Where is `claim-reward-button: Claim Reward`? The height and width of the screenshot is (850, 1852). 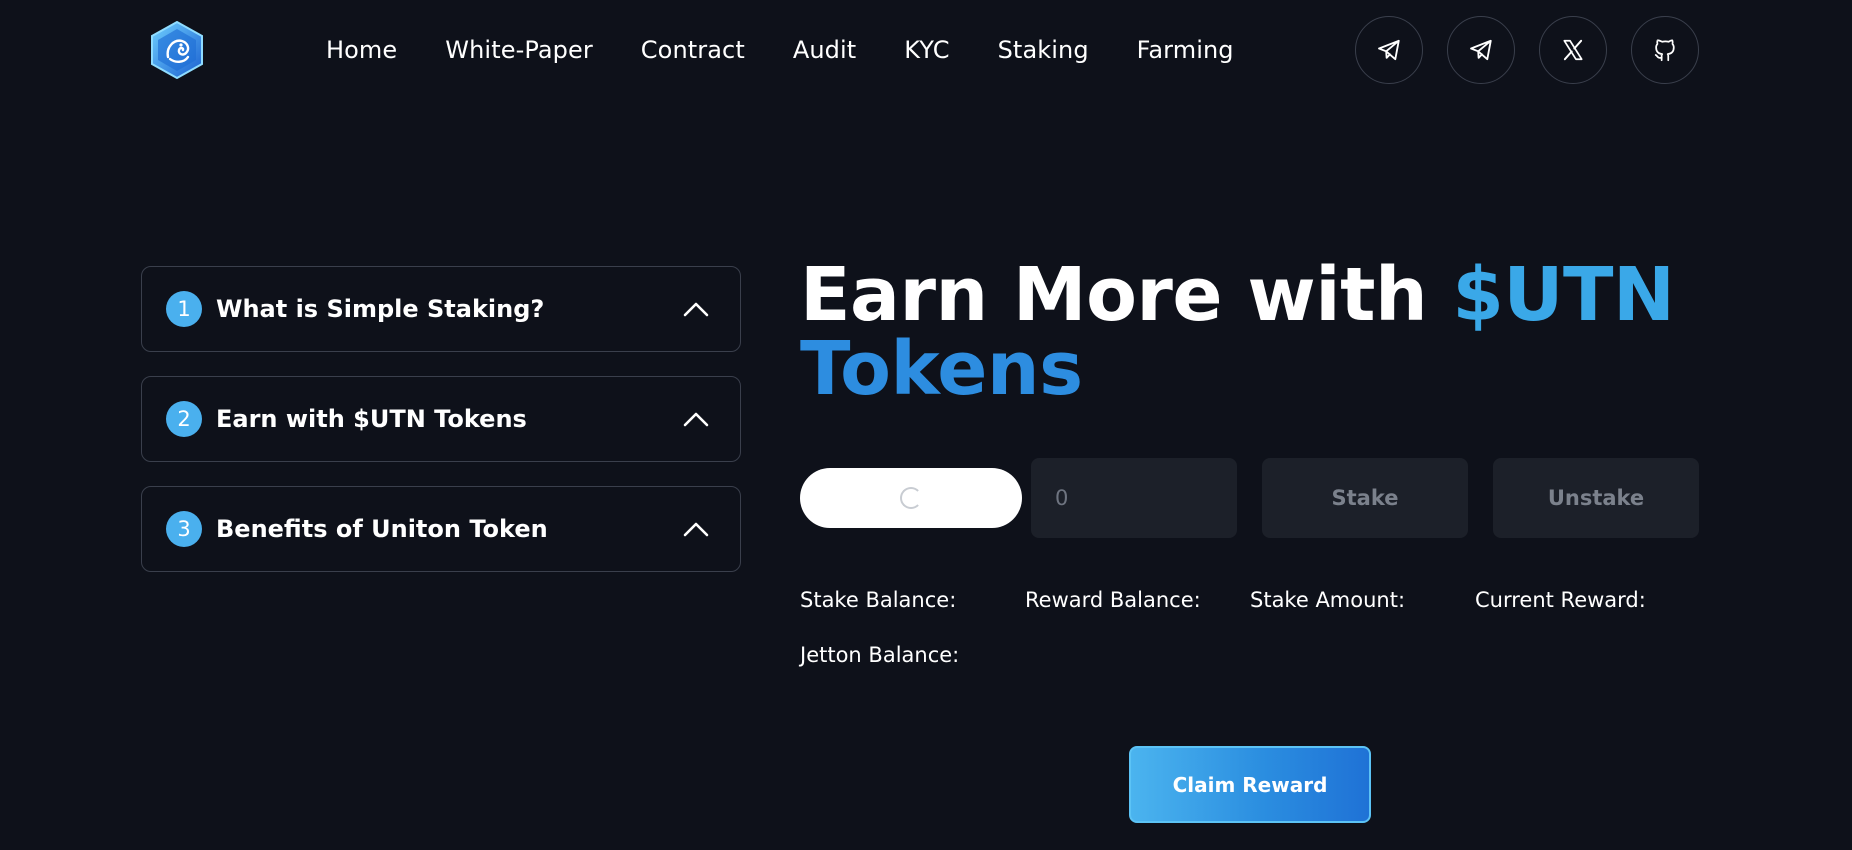
claim-reward-button: Claim Reward is located at coordinates (1250, 784).